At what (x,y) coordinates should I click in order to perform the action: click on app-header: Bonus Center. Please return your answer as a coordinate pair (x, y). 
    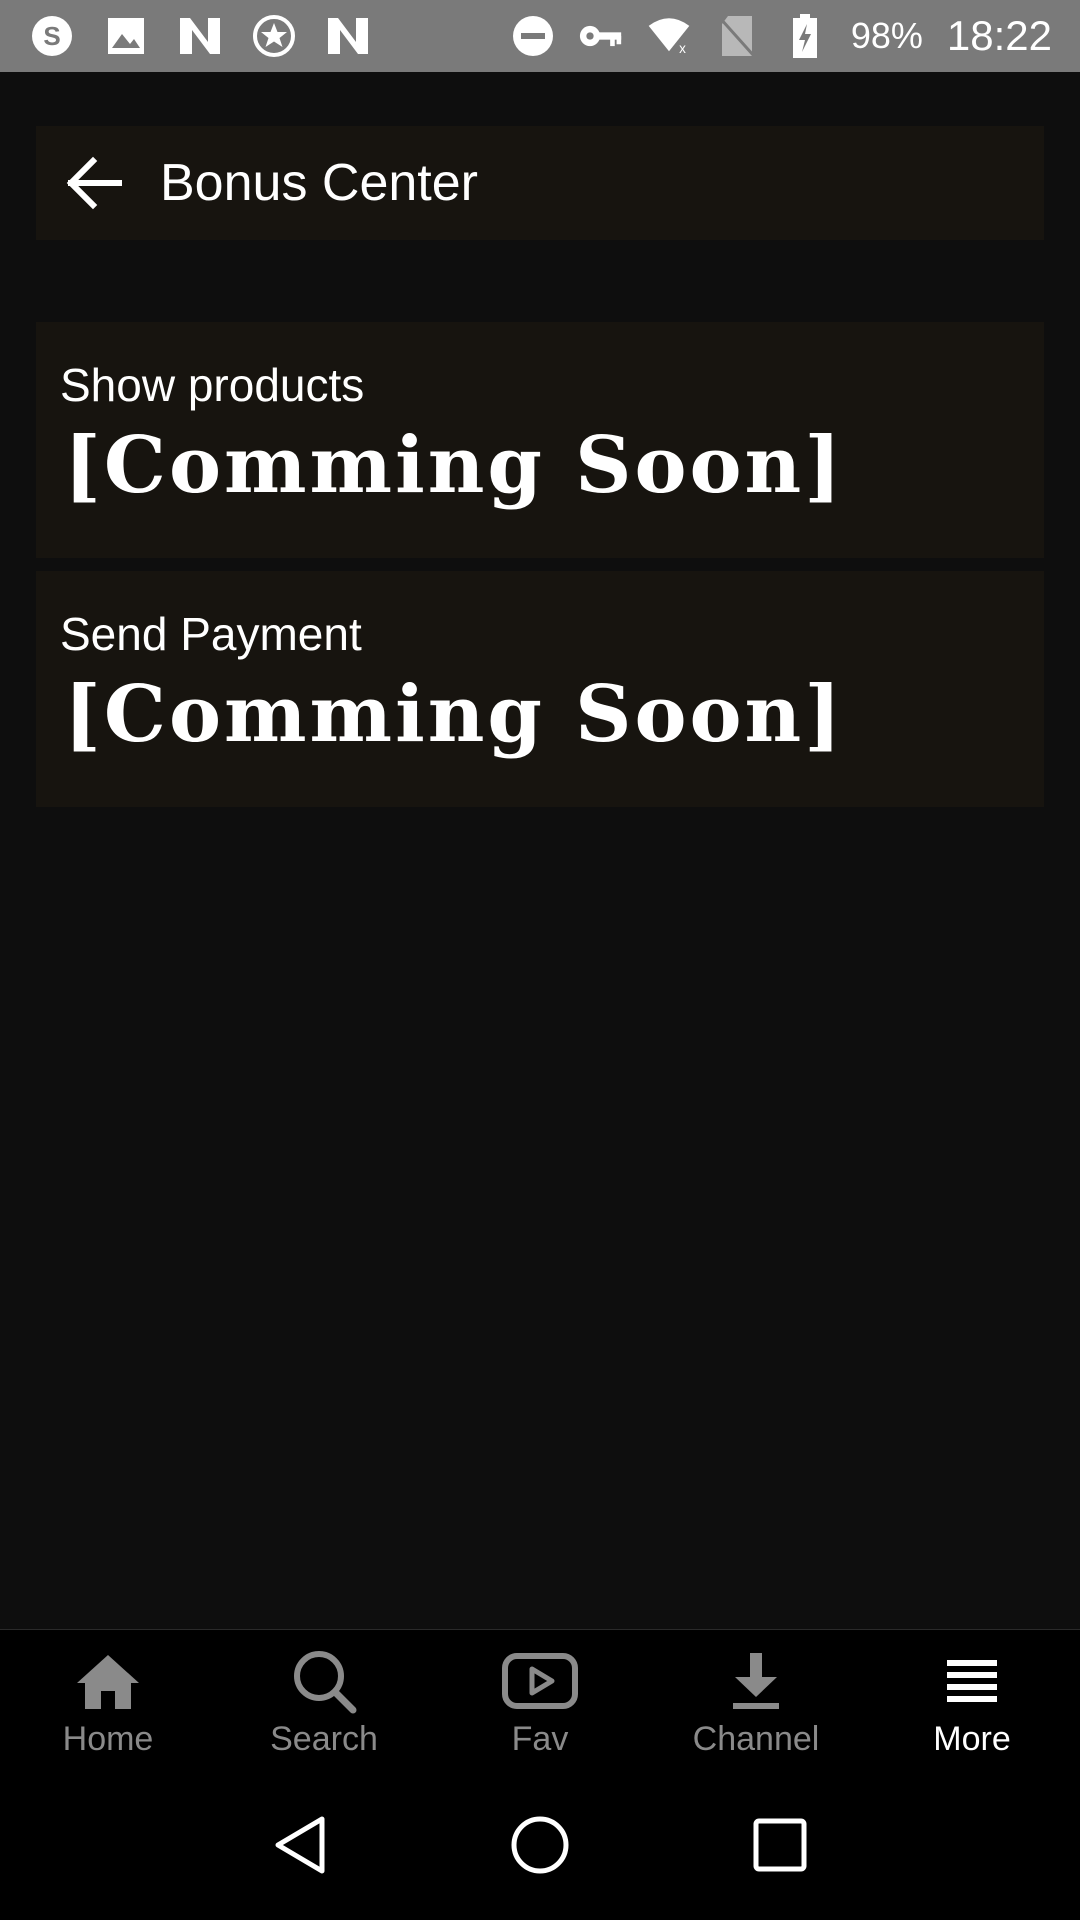
    Looking at the image, I should click on (540, 183).